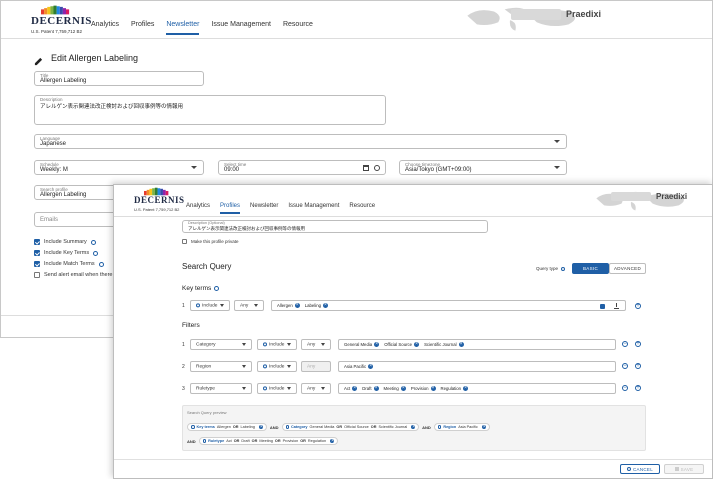 The width and height of the screenshot is (713, 479). Describe the element at coordinates (584, 14) in the screenshot. I see `company-name: Praedixi` at that location.